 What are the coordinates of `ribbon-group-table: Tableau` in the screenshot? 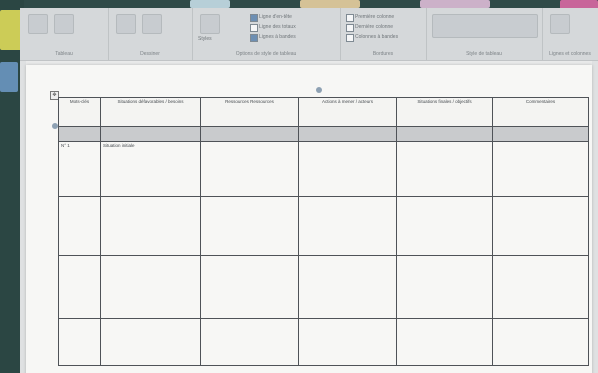 It's located at (64, 34).